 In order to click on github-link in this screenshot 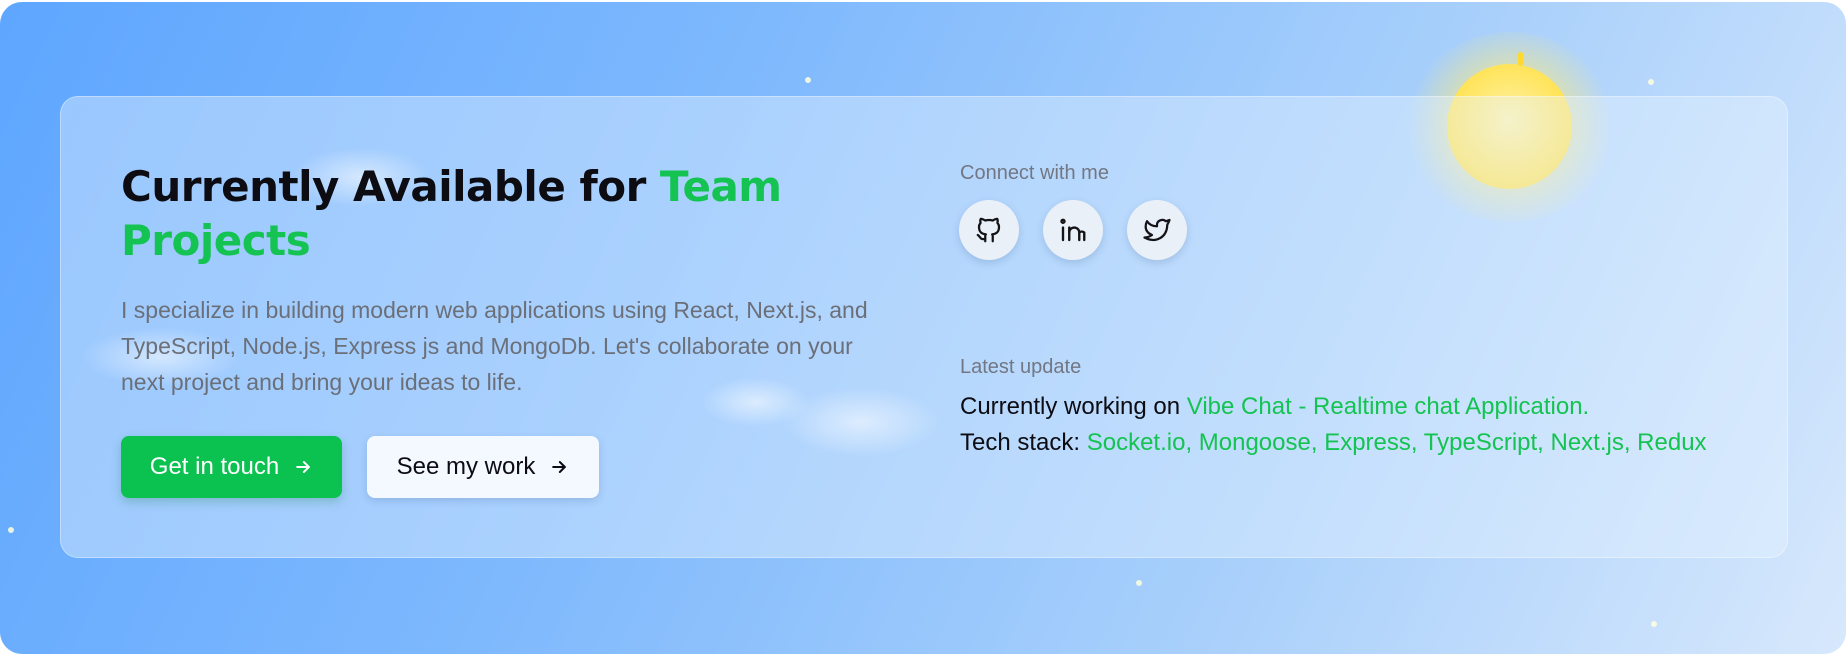, I will do `click(989, 230)`.